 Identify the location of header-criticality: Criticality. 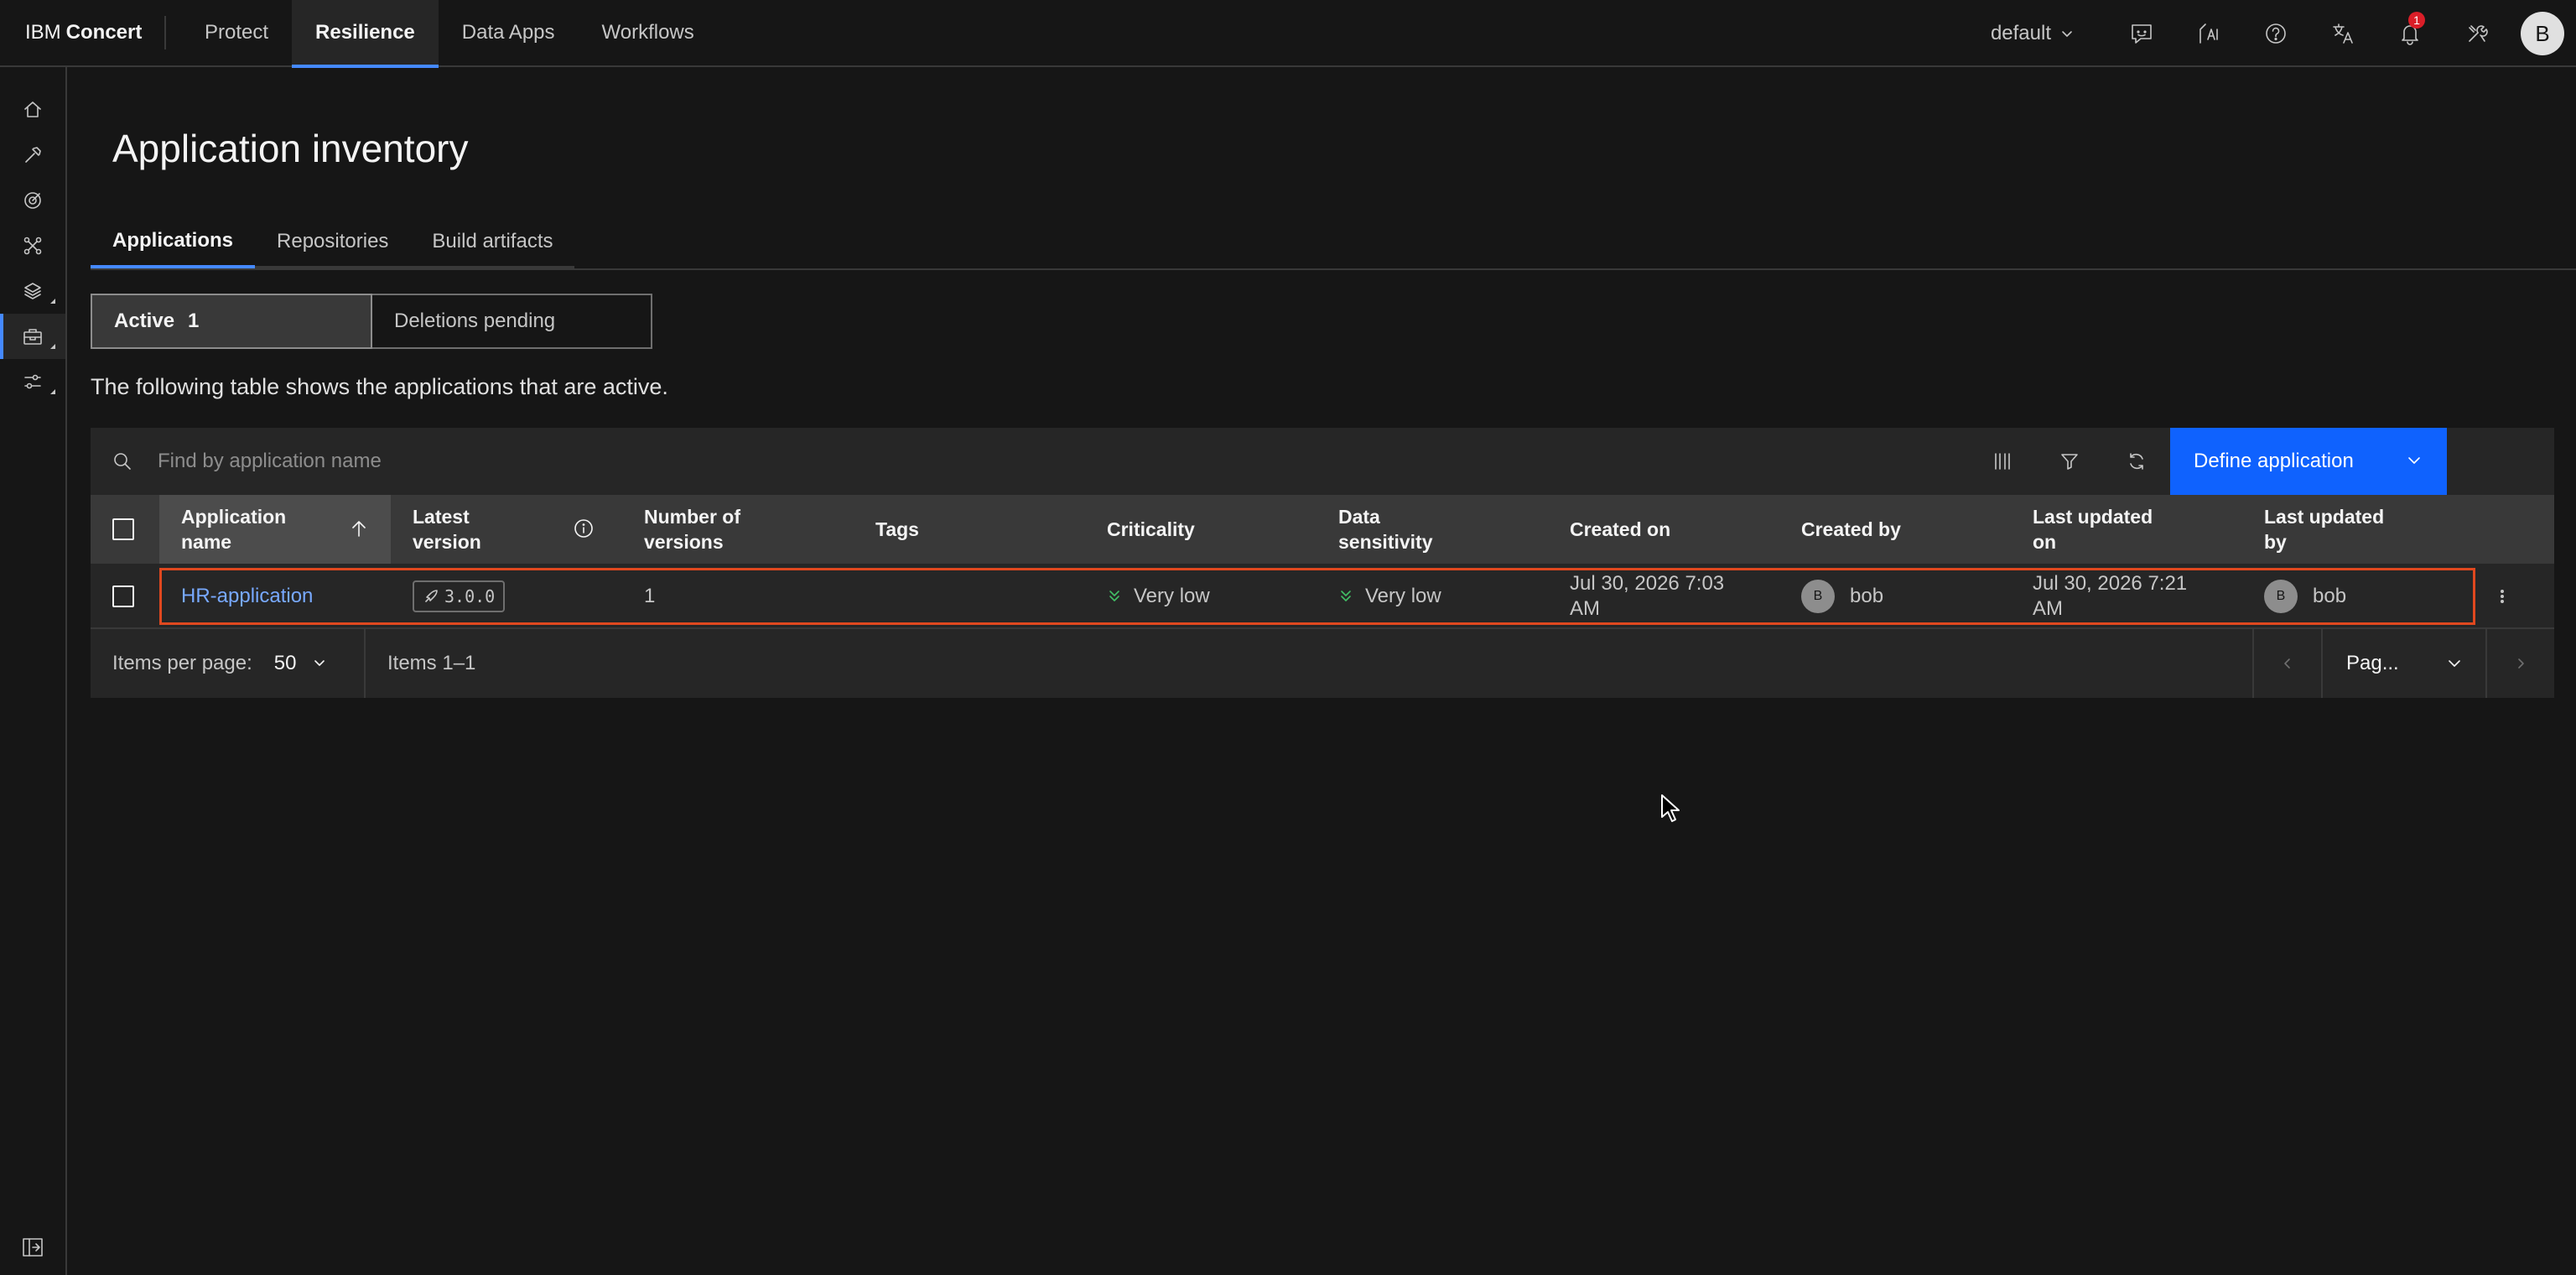
(1201, 529).